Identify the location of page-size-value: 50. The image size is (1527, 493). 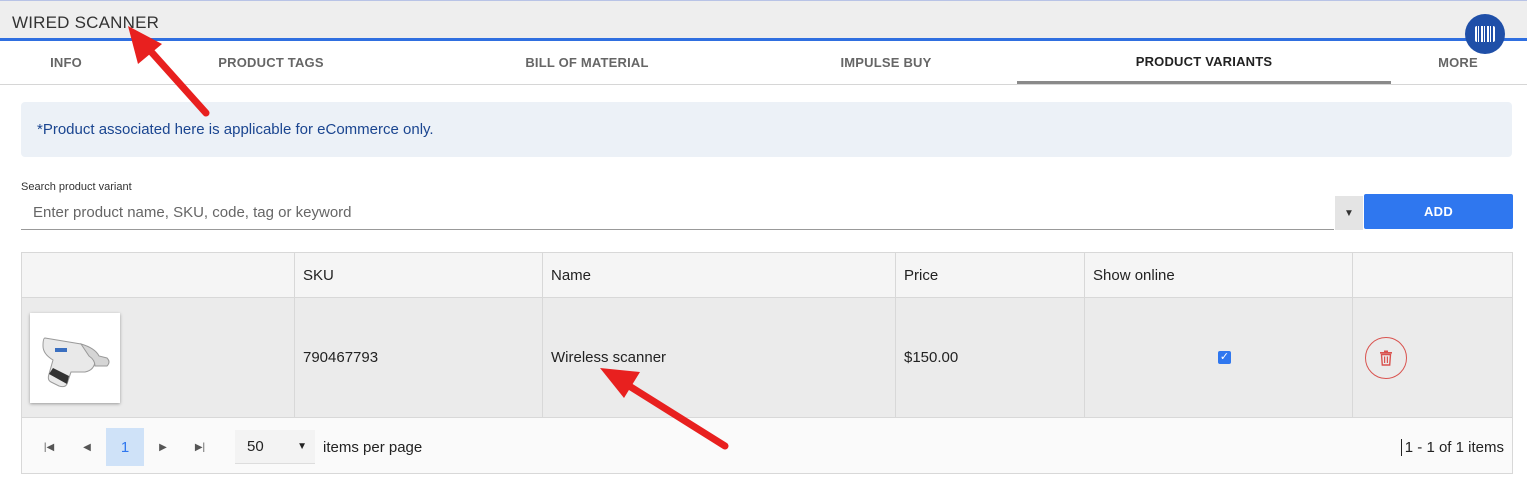
(255, 446).